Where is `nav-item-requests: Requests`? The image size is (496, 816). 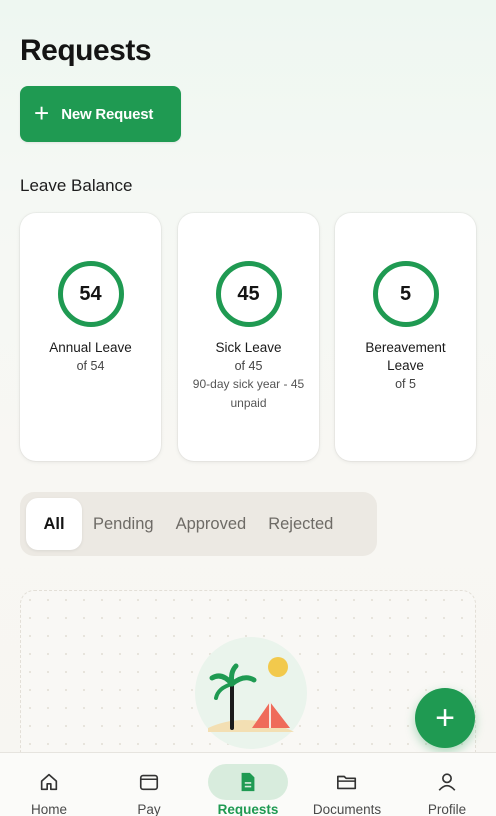
nav-item-requests: Requests is located at coordinates (248, 784).